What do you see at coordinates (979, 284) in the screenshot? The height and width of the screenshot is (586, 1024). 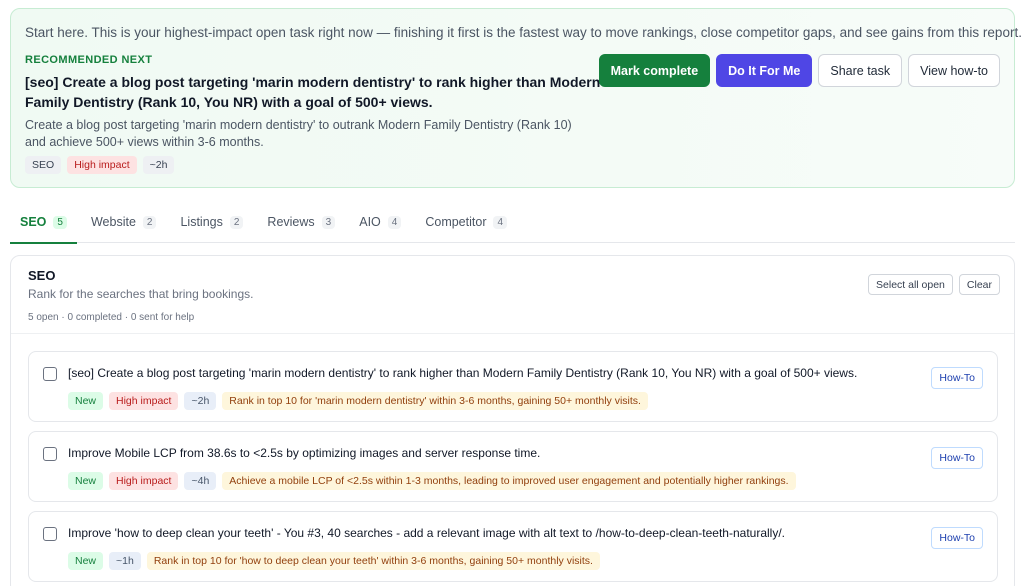 I see `clear-selection-button: Clear` at bounding box center [979, 284].